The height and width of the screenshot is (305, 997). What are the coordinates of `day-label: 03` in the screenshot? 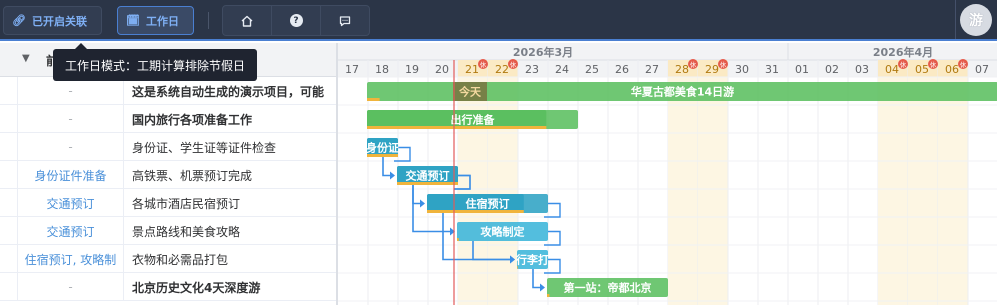 It's located at (862, 69).